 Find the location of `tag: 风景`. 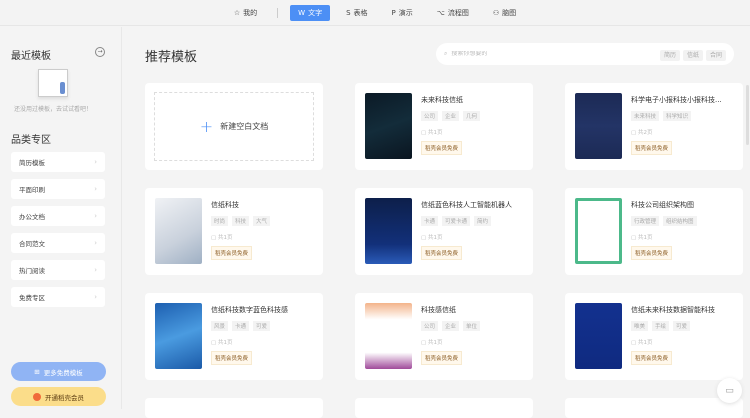

tag: 风景 is located at coordinates (220, 326).